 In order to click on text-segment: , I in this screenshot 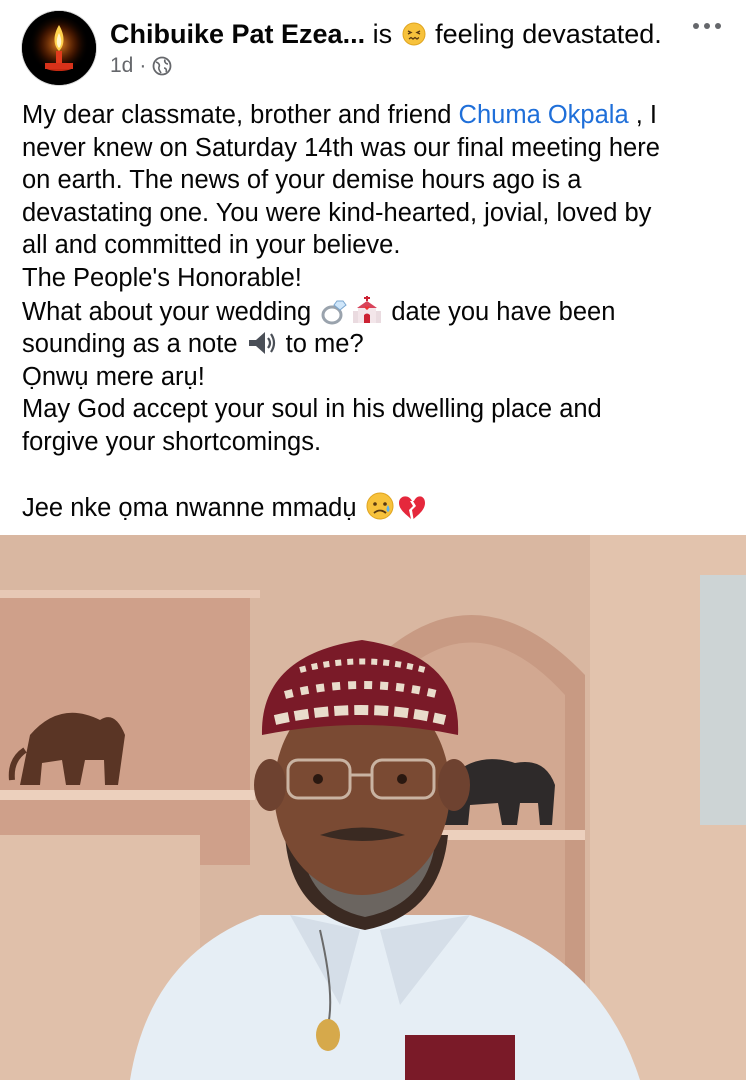, I will do `click(642, 115)`.